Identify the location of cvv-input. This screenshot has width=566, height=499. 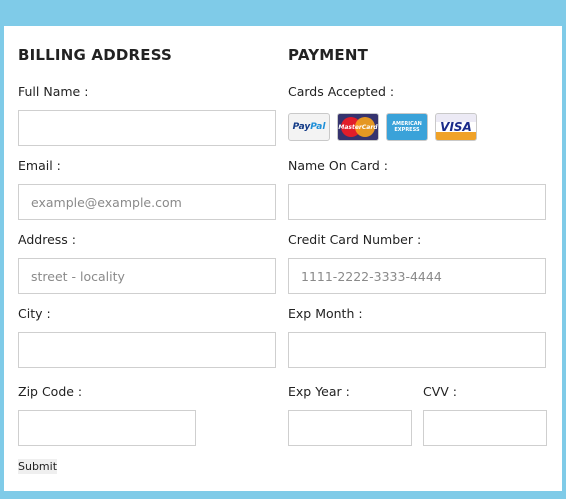
(485, 428).